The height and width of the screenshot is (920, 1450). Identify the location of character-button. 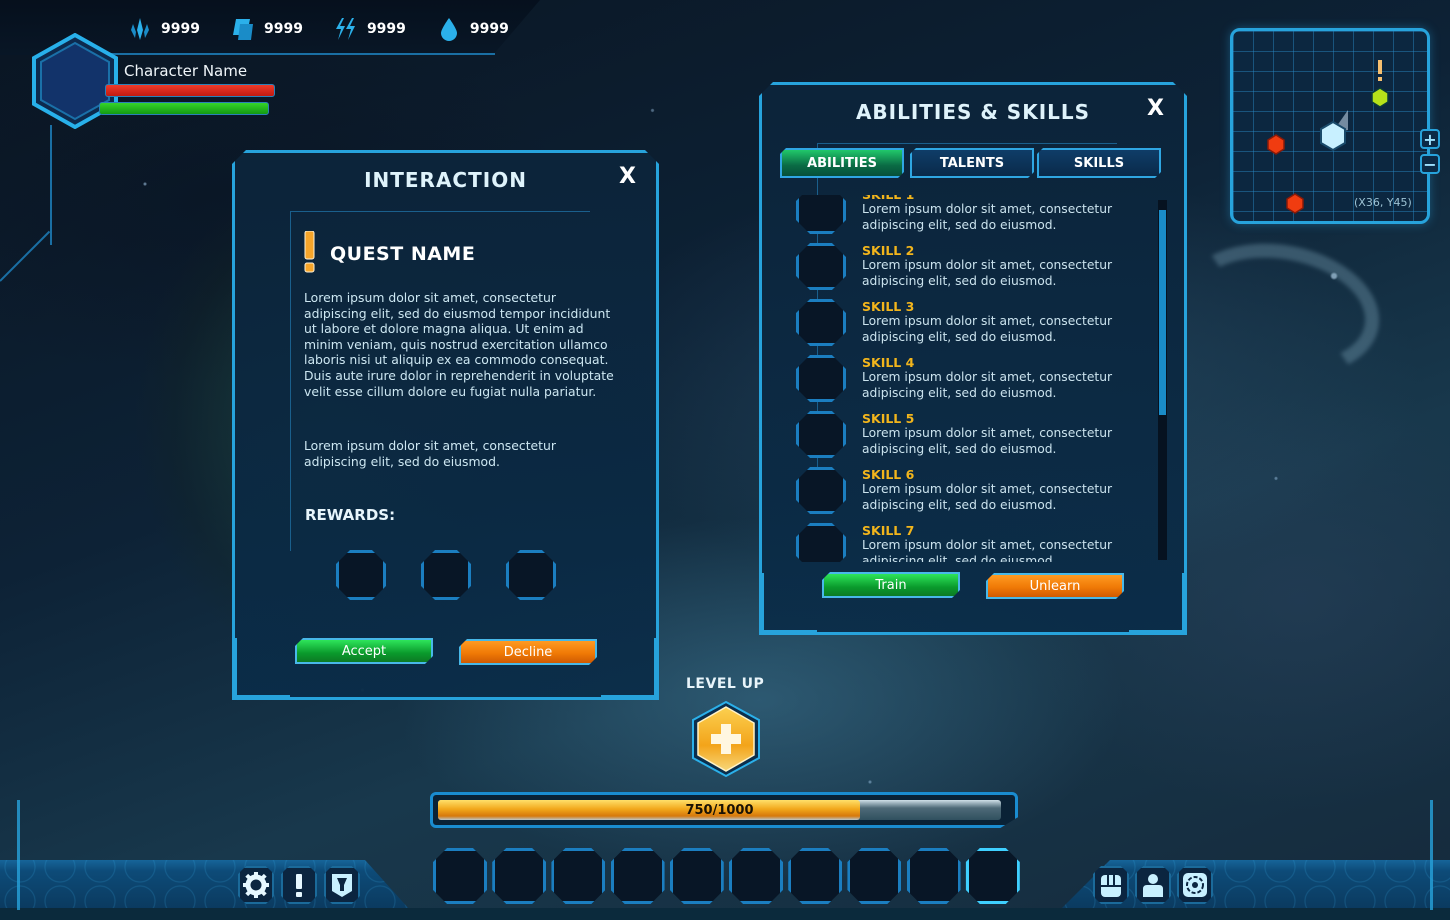
(1153, 885).